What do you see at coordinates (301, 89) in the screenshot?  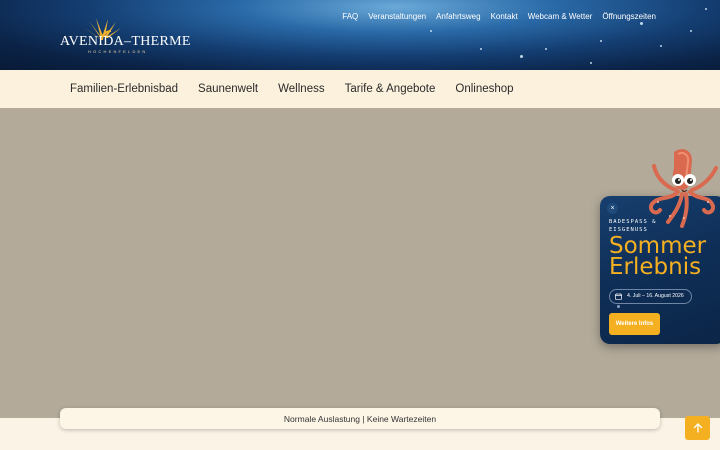 I see `mainnav-wellness: Wellness` at bounding box center [301, 89].